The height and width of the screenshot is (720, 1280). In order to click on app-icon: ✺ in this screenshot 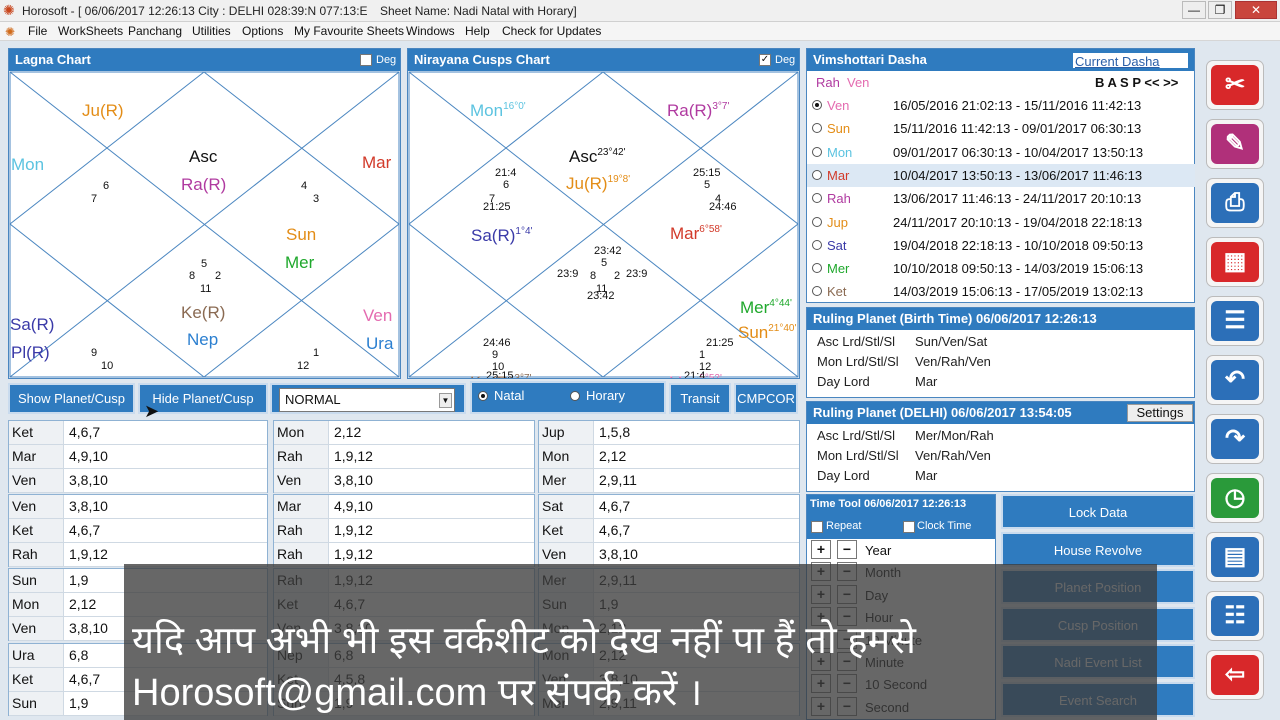, I will do `click(9, 10)`.